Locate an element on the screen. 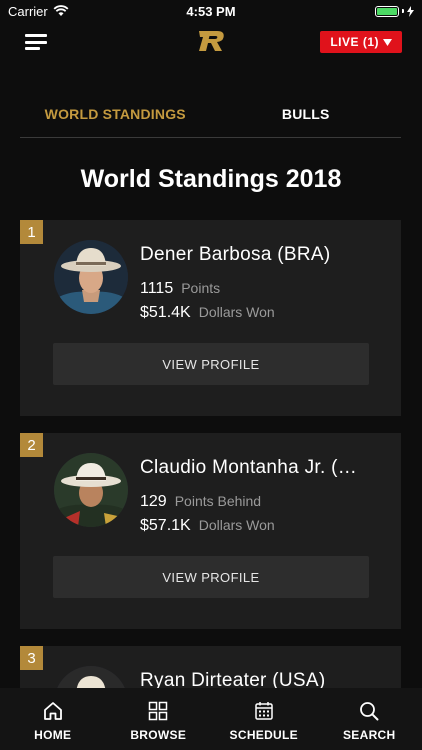 The height and width of the screenshot is (750, 422). earnings-row: $57.1K Dollars Won is located at coordinates (207, 526).